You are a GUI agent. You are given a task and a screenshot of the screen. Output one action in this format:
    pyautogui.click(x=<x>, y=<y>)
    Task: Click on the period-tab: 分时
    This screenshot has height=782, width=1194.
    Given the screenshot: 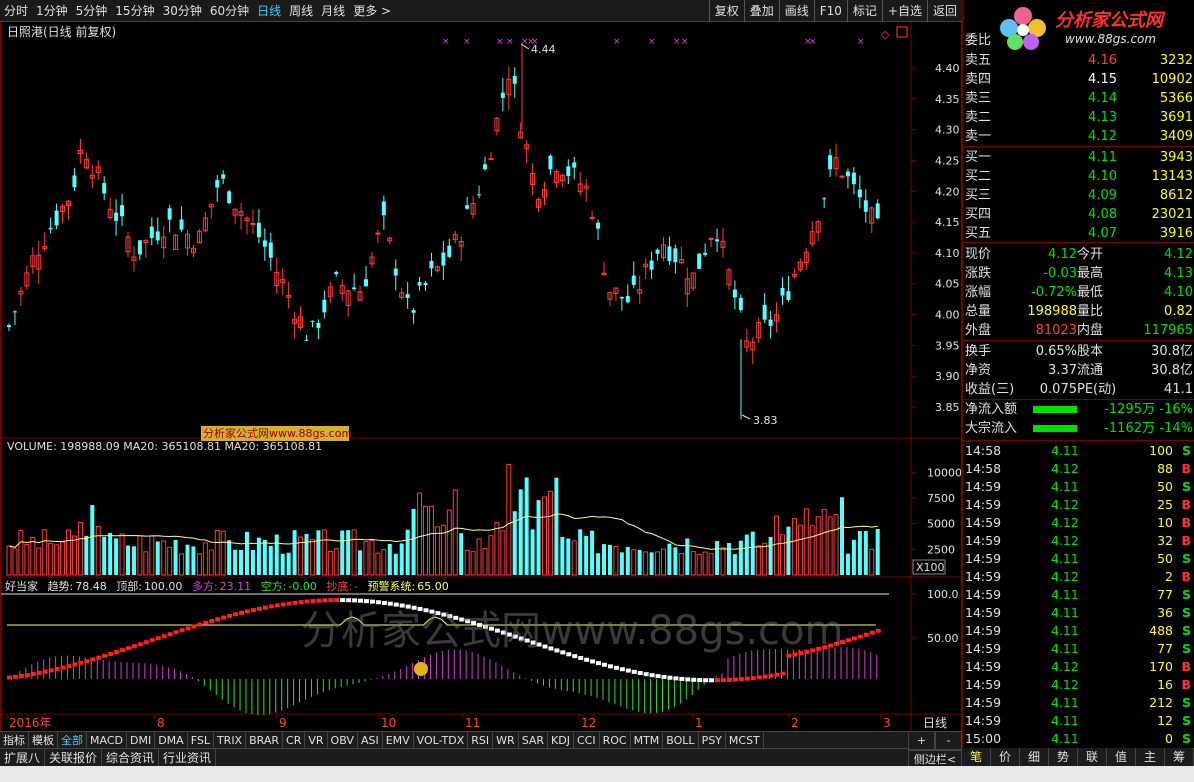 What is the action you would take?
    pyautogui.click(x=16, y=11)
    